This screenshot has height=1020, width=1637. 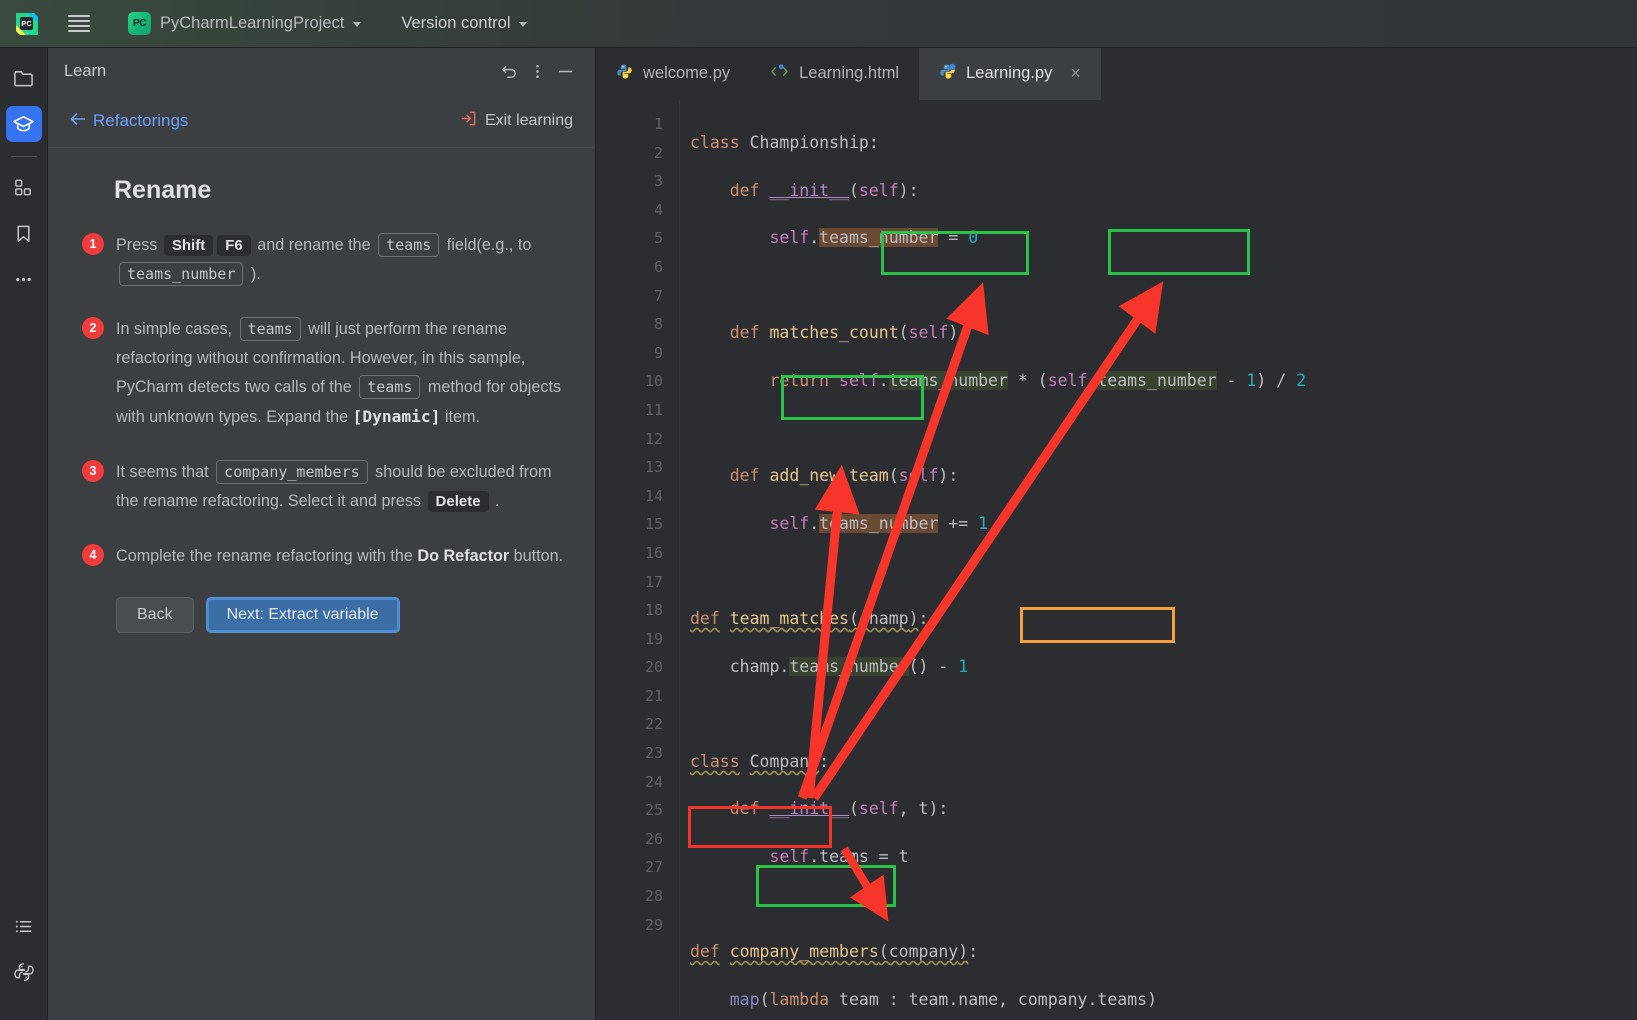 I want to click on back-button: Back, so click(x=155, y=615).